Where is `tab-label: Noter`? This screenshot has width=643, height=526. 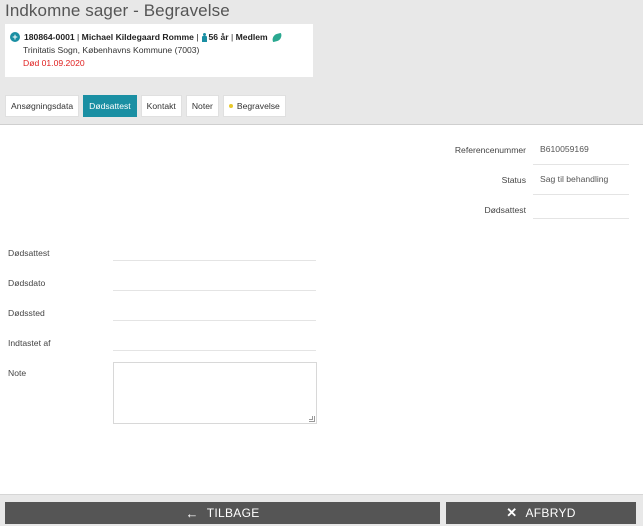 tab-label: Noter is located at coordinates (202, 106).